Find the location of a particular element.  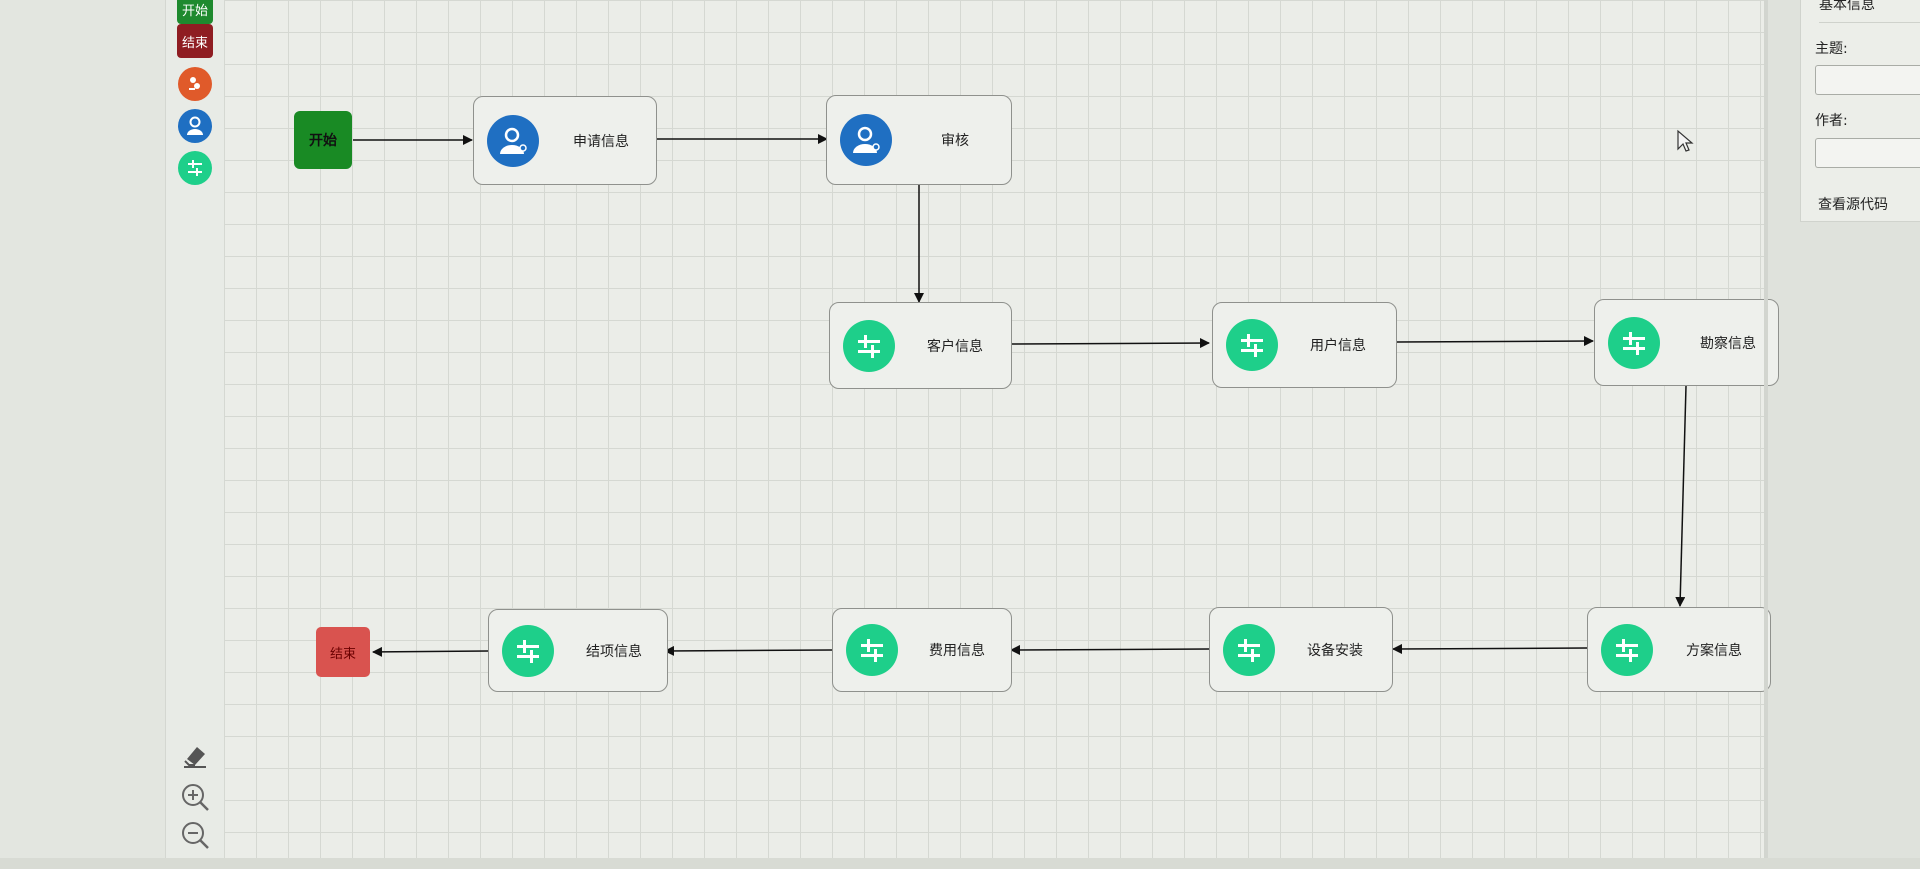

node-label: 客户信息 is located at coordinates (955, 346).